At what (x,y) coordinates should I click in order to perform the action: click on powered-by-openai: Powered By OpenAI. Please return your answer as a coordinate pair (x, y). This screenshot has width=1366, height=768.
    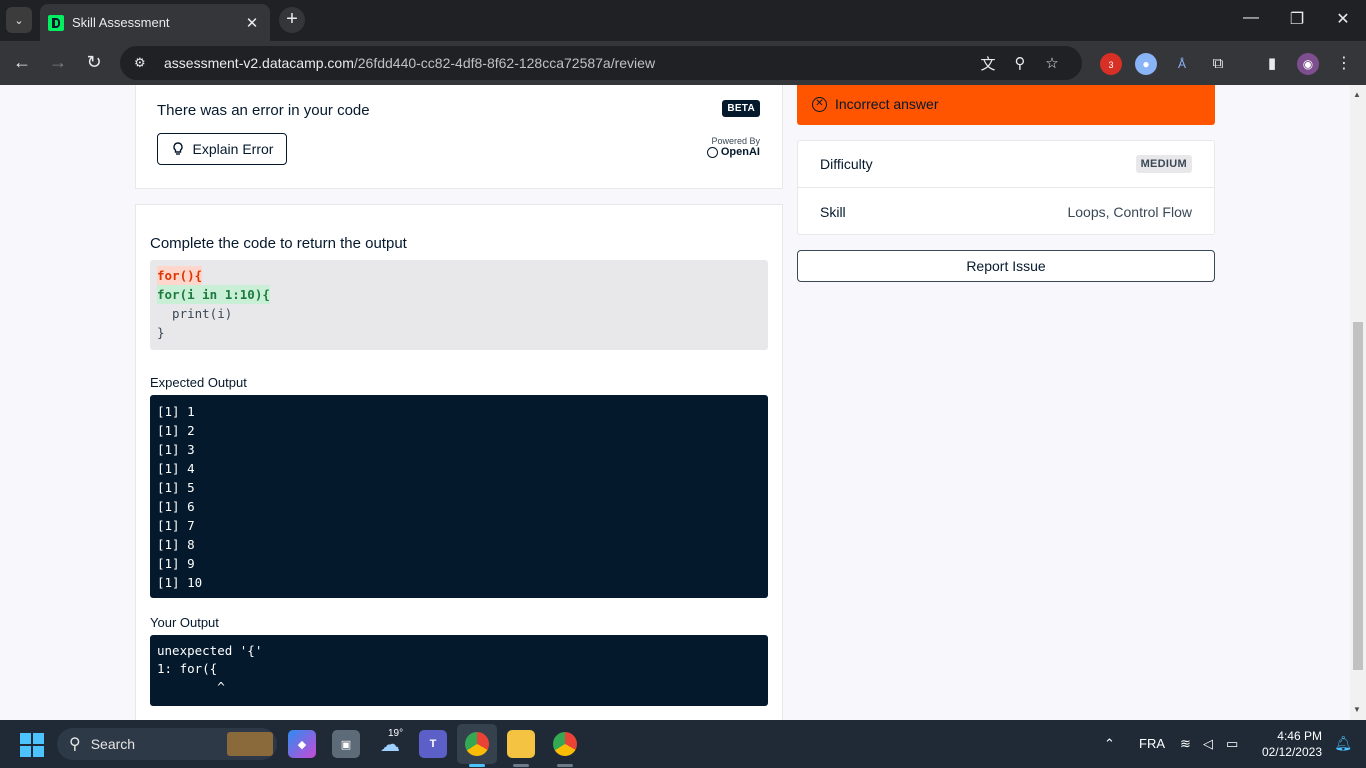
    Looking at the image, I should click on (733, 147).